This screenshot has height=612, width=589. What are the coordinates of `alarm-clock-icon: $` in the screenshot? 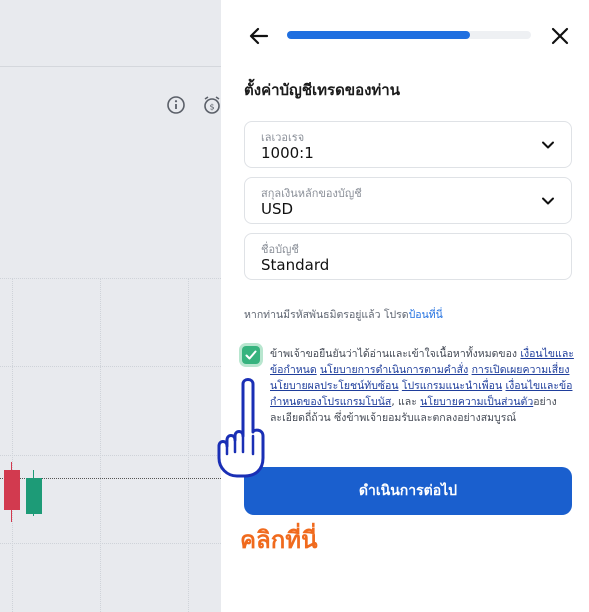 It's located at (211, 105).